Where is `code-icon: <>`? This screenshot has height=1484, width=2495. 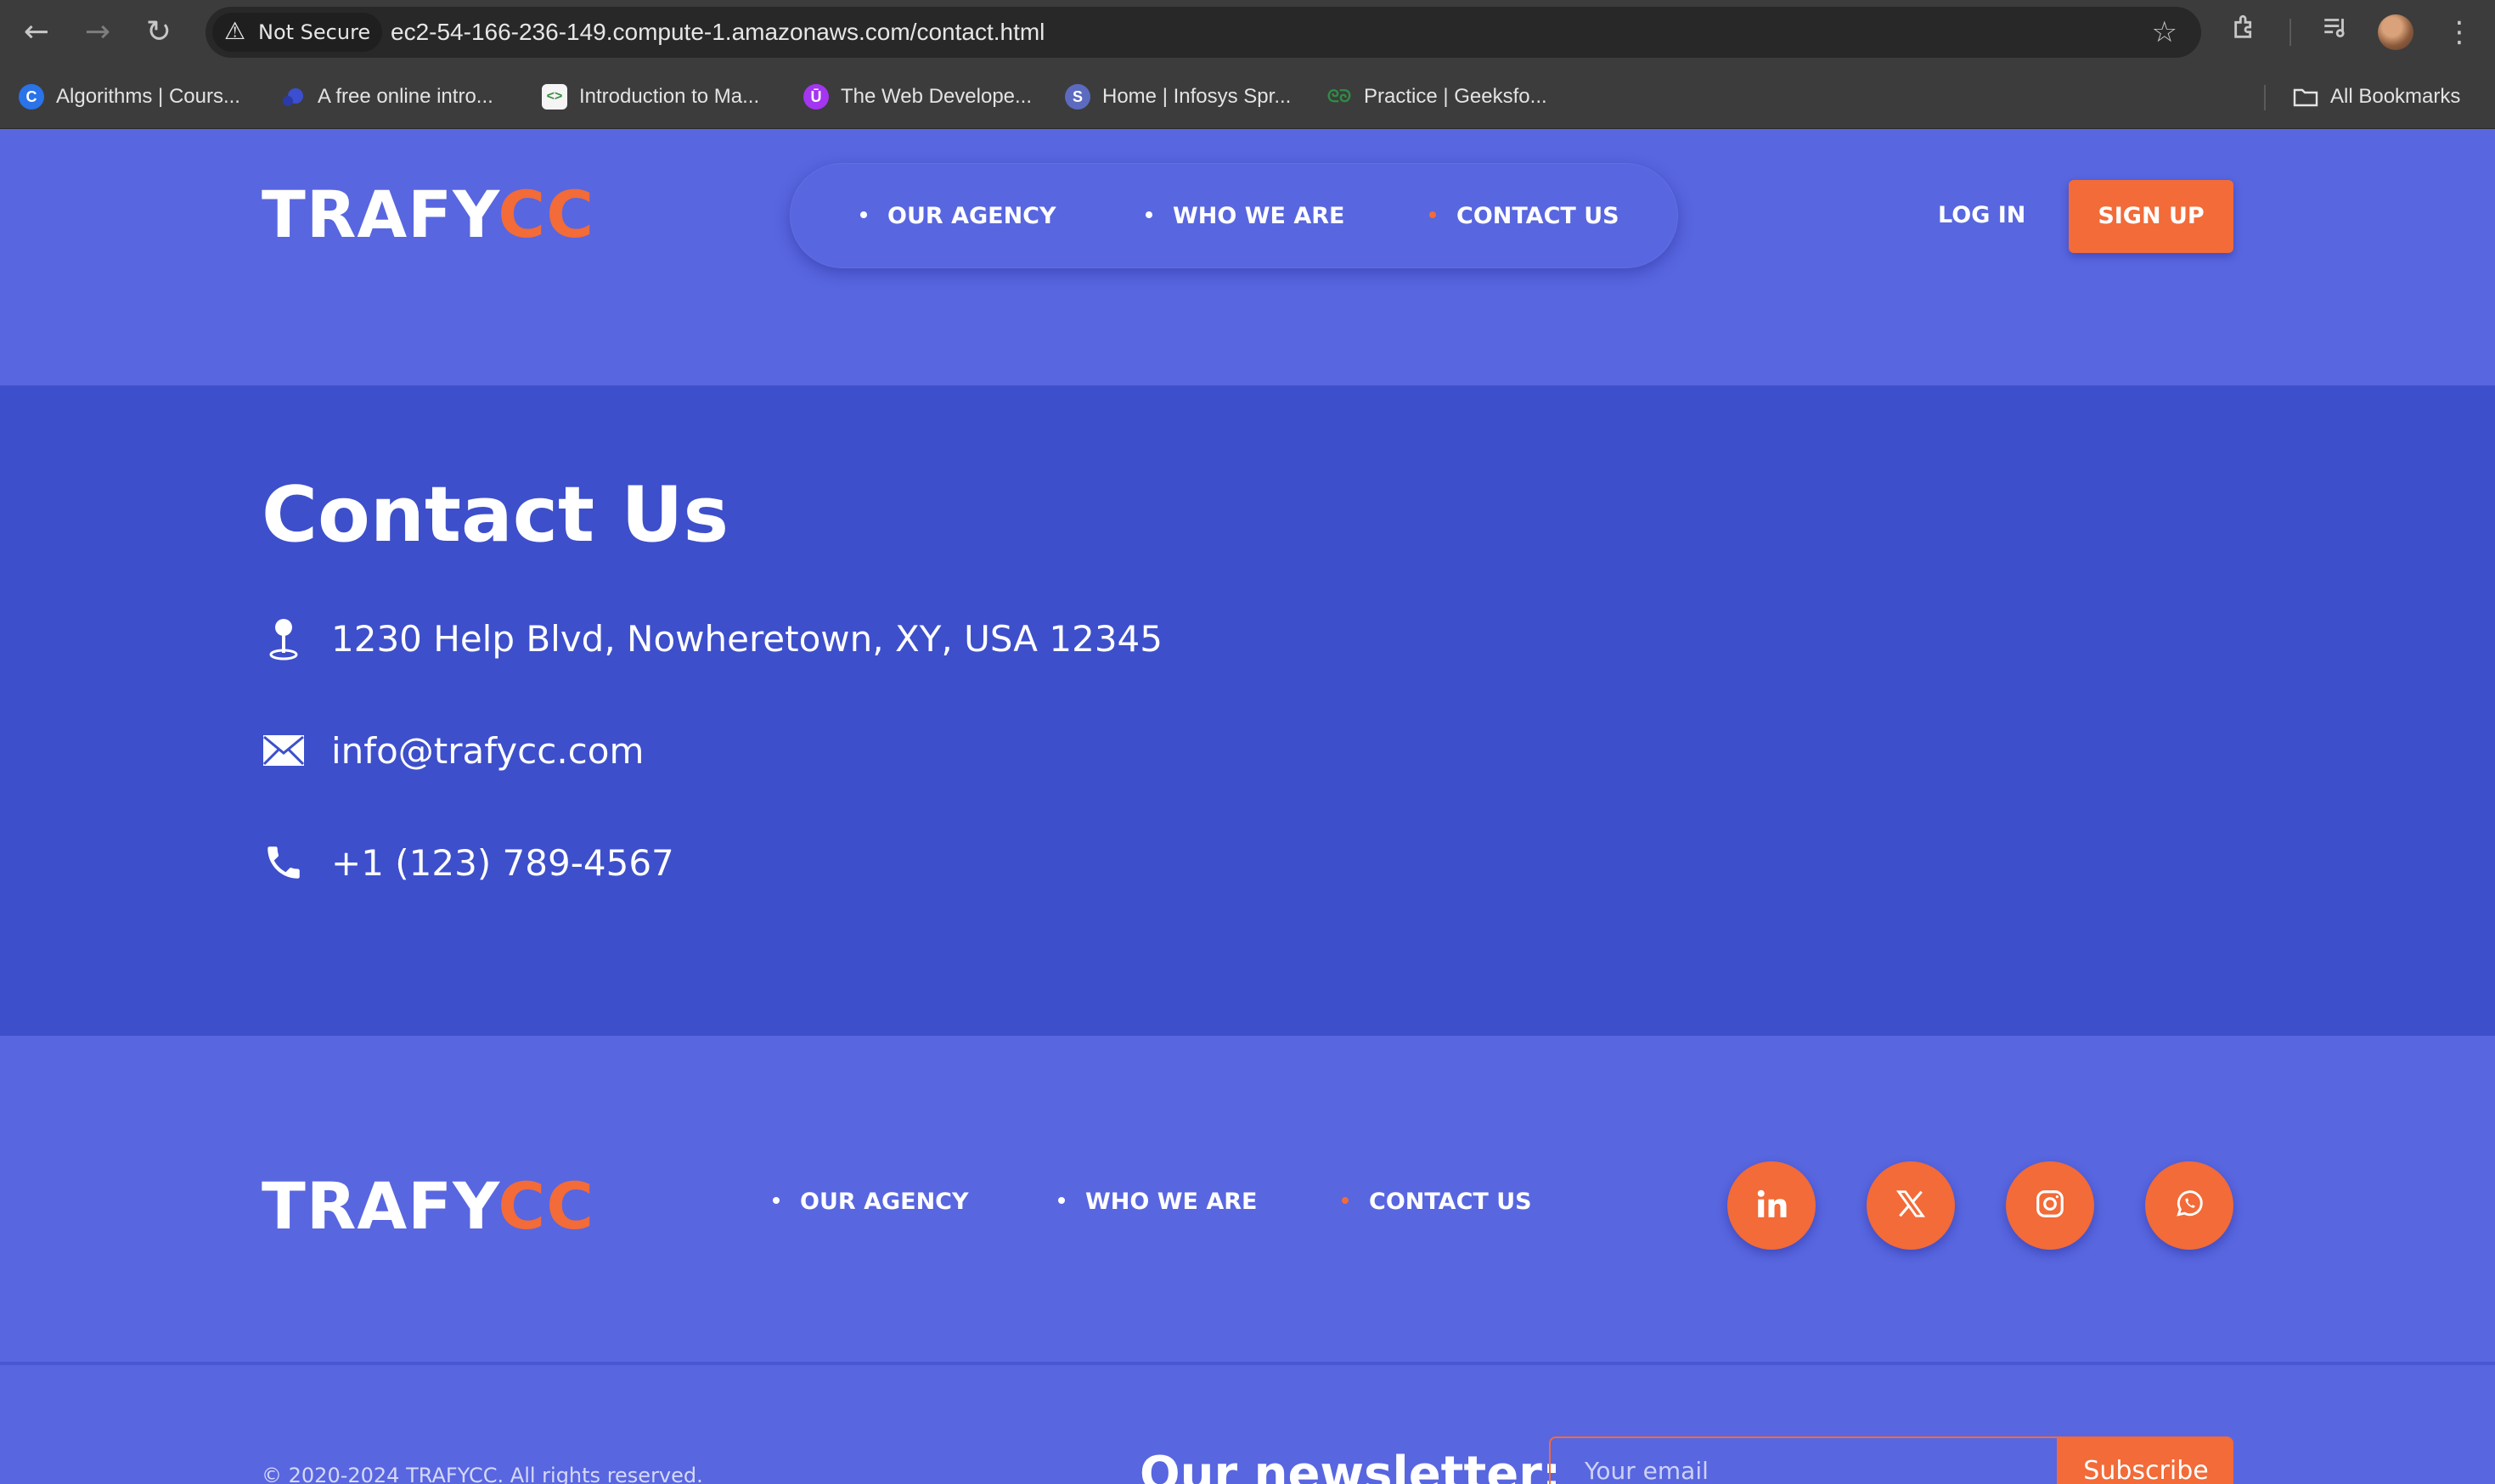 code-icon: <> is located at coordinates (554, 97).